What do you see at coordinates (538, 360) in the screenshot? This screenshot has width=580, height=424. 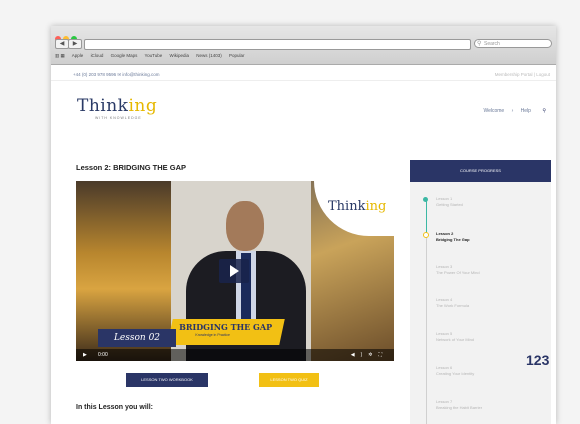 I see `page-number: 123` at bounding box center [538, 360].